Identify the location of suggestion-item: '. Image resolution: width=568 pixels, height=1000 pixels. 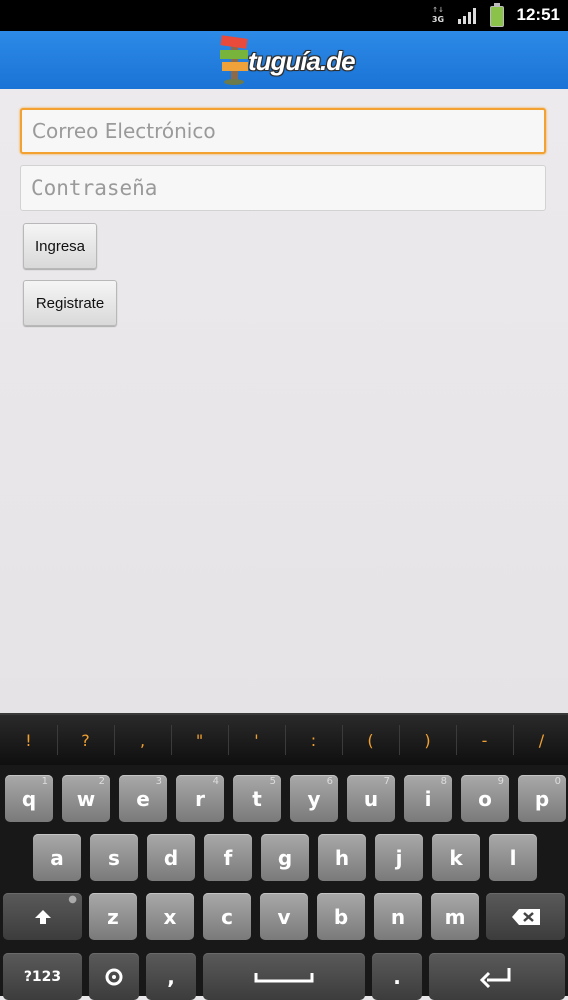
(256, 740).